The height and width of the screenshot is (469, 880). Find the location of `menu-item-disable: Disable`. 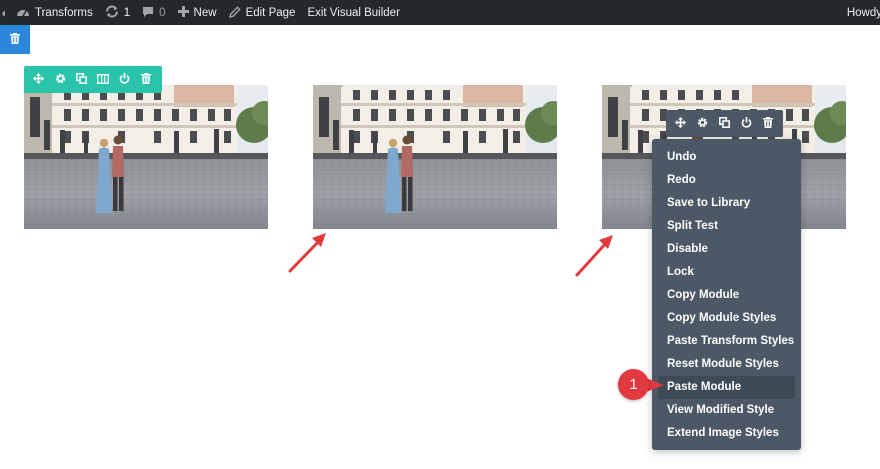

menu-item-disable: Disable is located at coordinates (726, 249).